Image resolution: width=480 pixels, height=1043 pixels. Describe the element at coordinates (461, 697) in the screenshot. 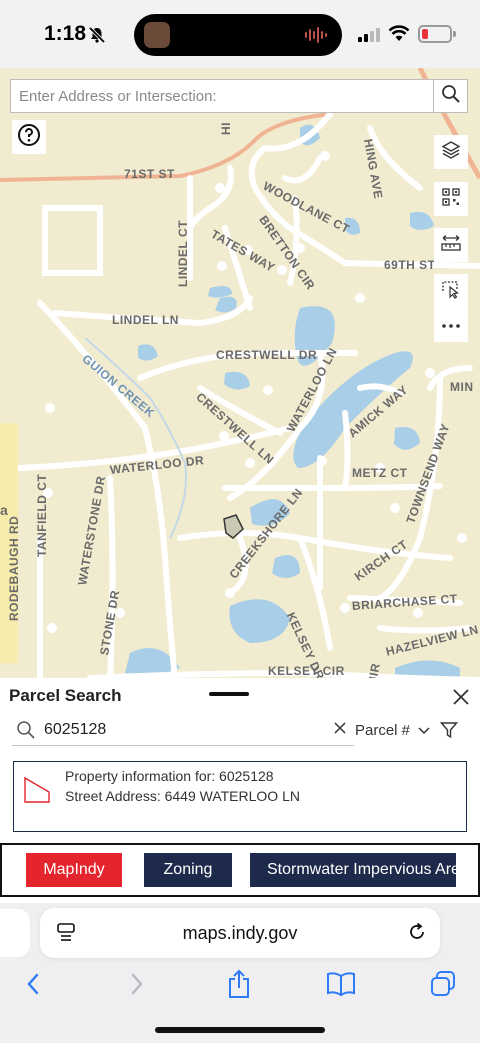

I see `close-icon` at that location.